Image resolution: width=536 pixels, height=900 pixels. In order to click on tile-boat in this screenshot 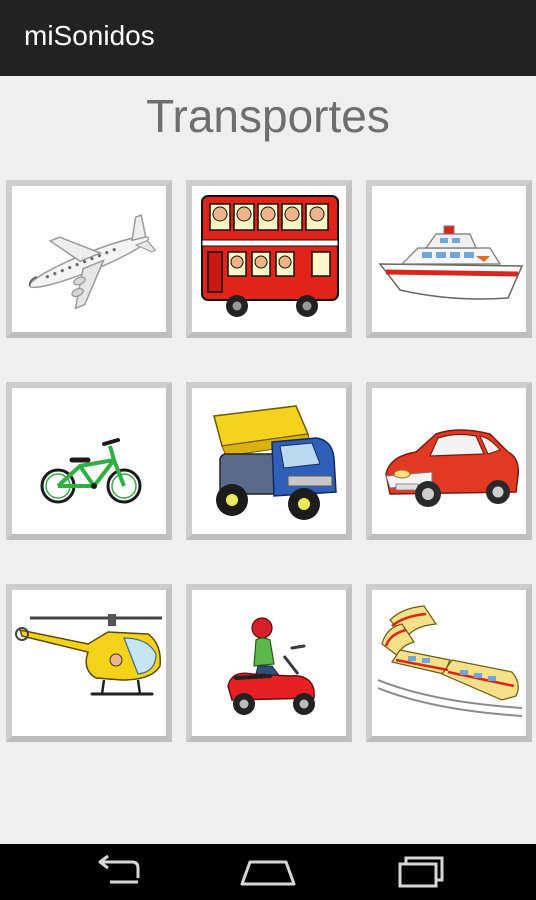, I will do `click(449, 259)`.